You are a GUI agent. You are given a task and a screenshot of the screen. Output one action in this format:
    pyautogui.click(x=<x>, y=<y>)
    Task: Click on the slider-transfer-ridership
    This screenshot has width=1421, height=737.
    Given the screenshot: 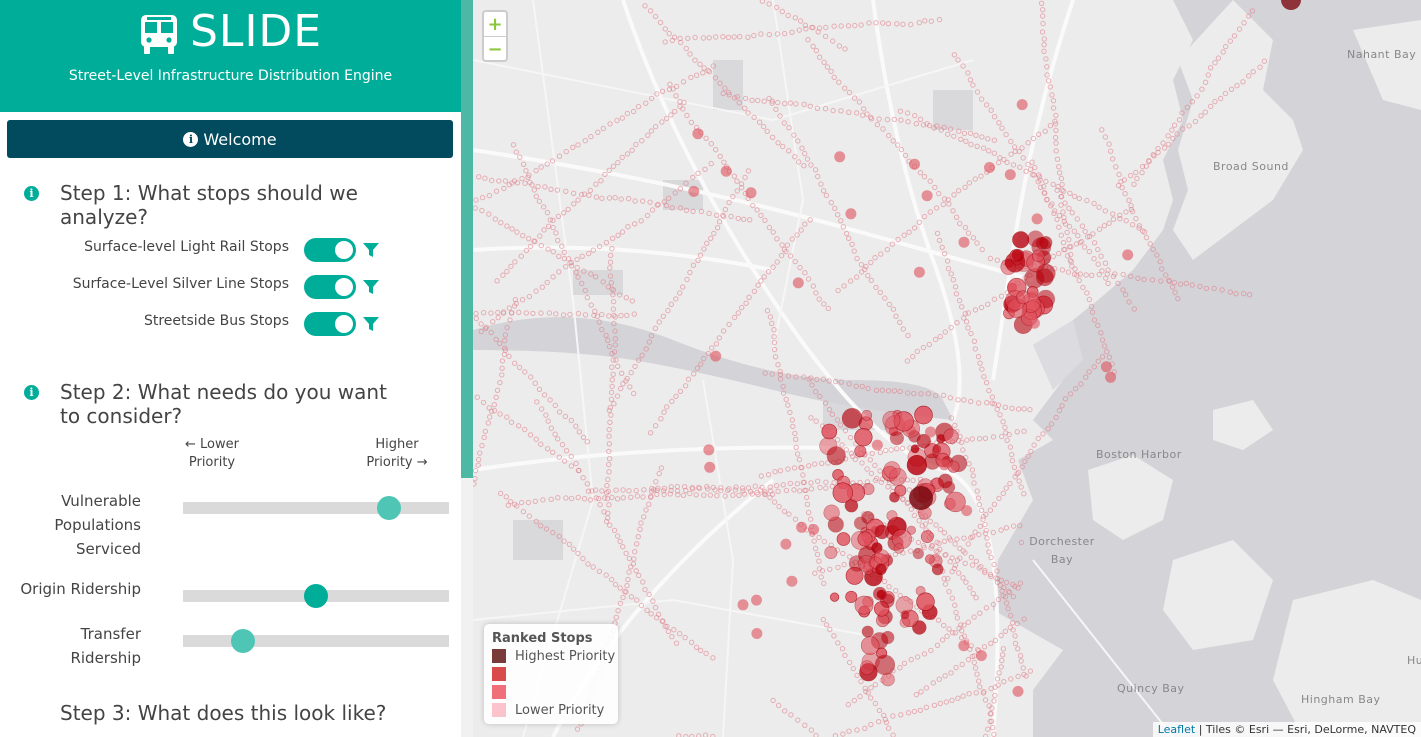 What is the action you would take?
    pyautogui.click(x=316, y=641)
    